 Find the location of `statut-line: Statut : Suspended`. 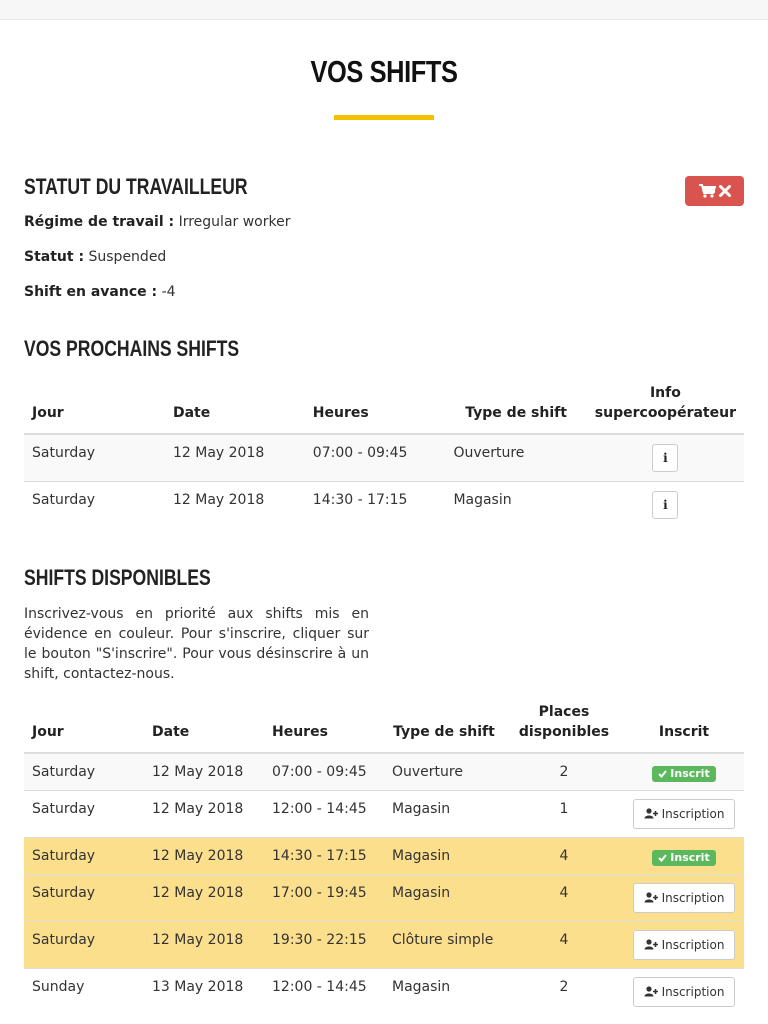

statut-line: Statut : Suspended is located at coordinates (95, 257).